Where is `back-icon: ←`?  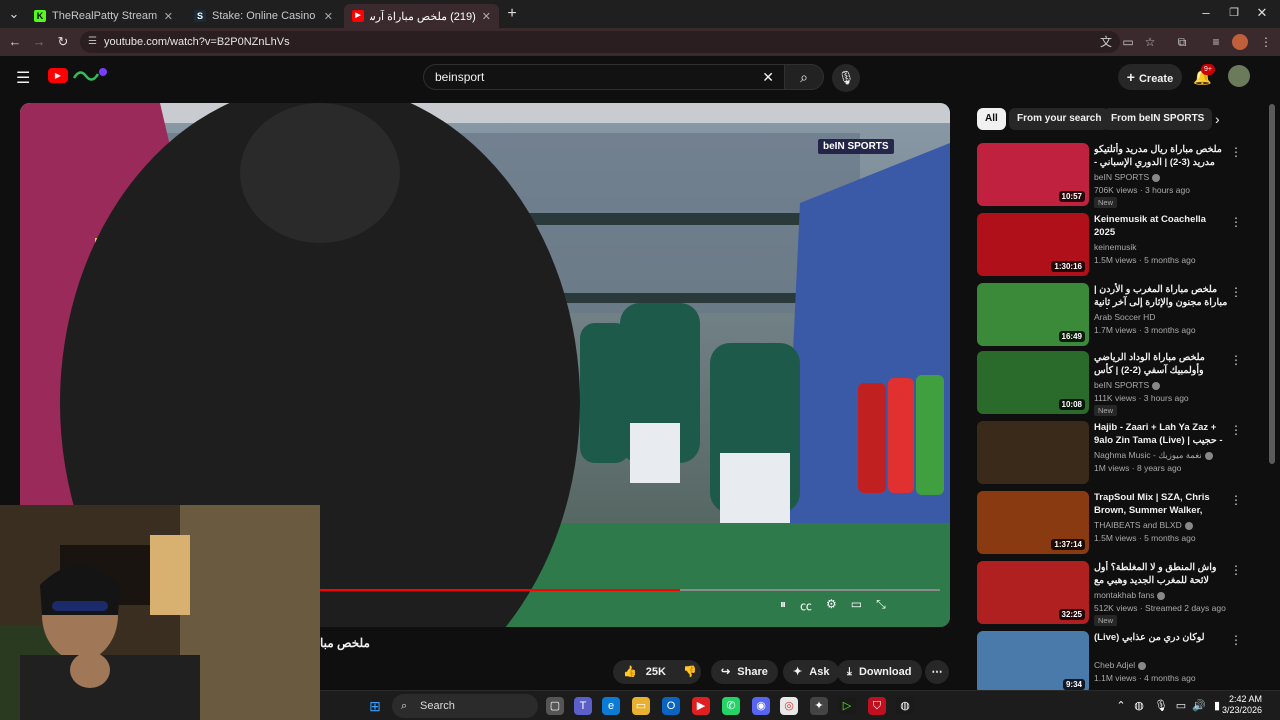
back-icon: ← is located at coordinates (15, 42).